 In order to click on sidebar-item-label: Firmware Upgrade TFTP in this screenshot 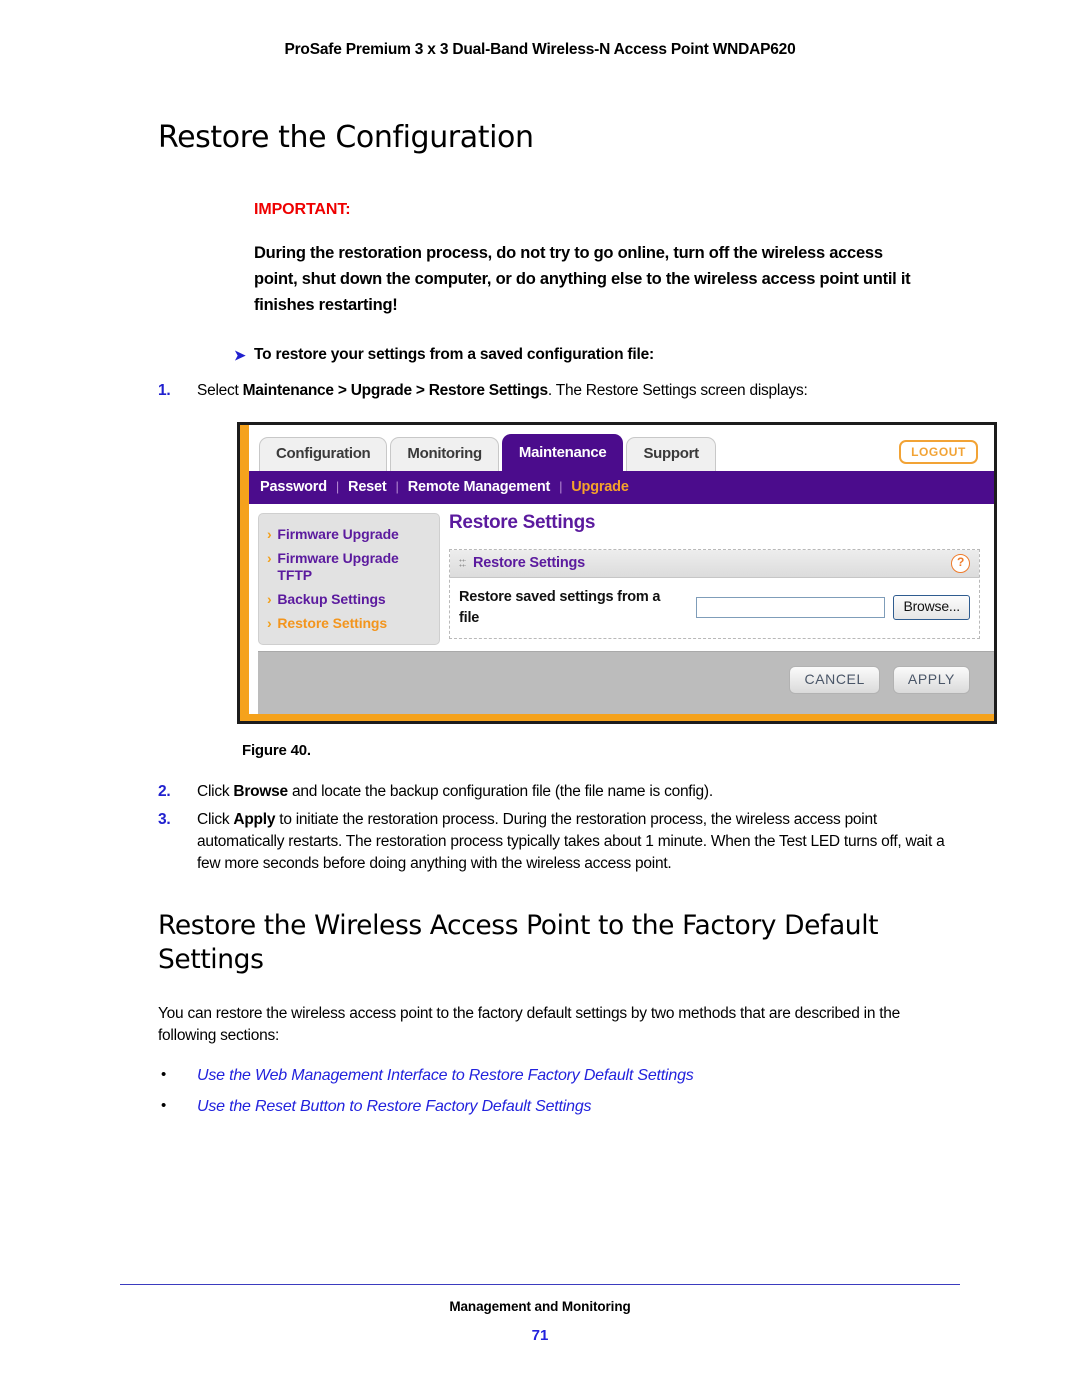, I will do `click(338, 567)`.